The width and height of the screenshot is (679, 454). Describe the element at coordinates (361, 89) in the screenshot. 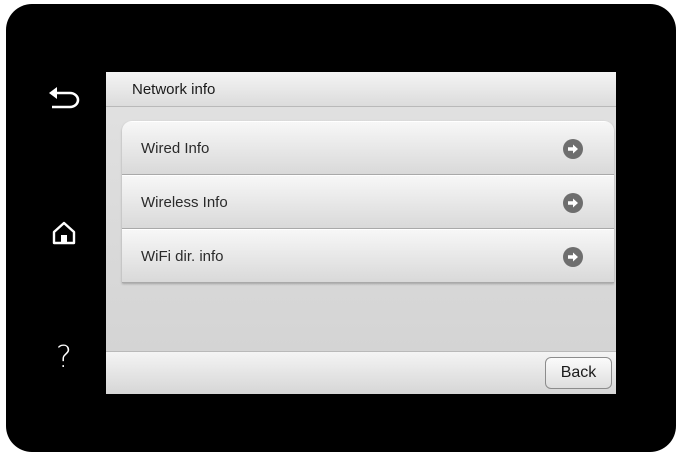

I see `title-bar: Network info` at that location.